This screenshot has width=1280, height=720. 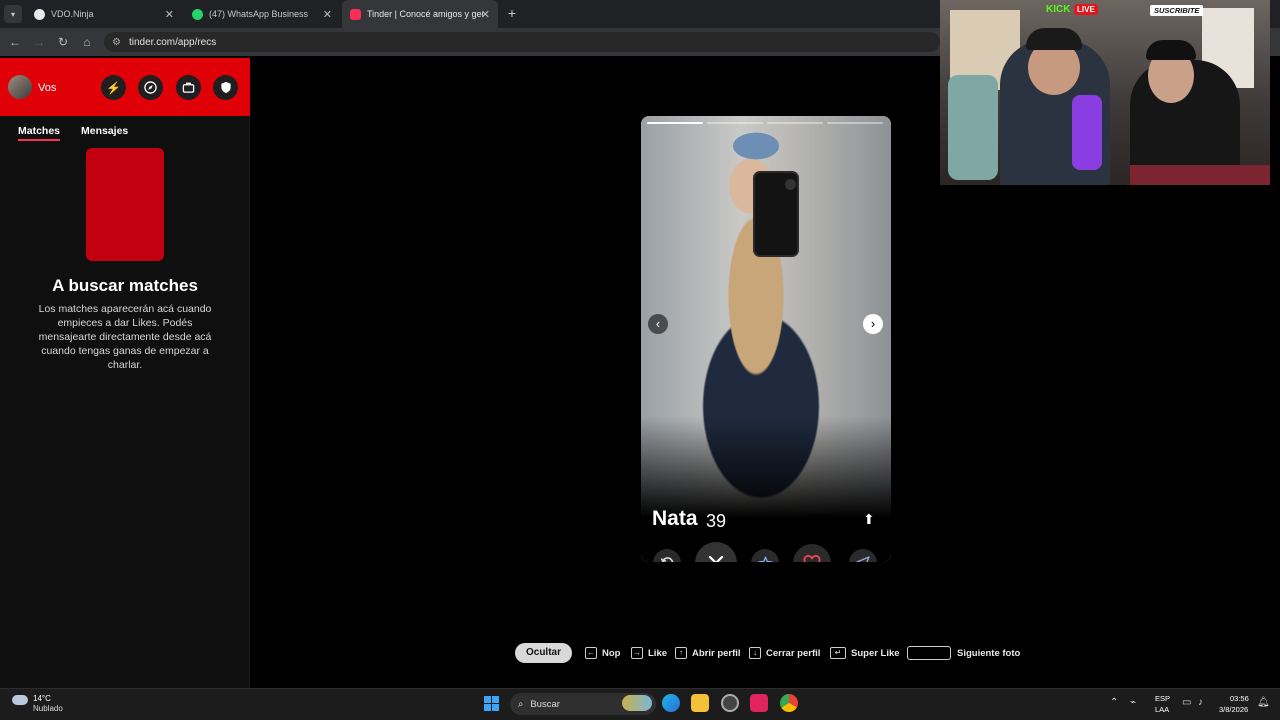 I want to click on whatsapp-favicon-icon, so click(x=197, y=14).